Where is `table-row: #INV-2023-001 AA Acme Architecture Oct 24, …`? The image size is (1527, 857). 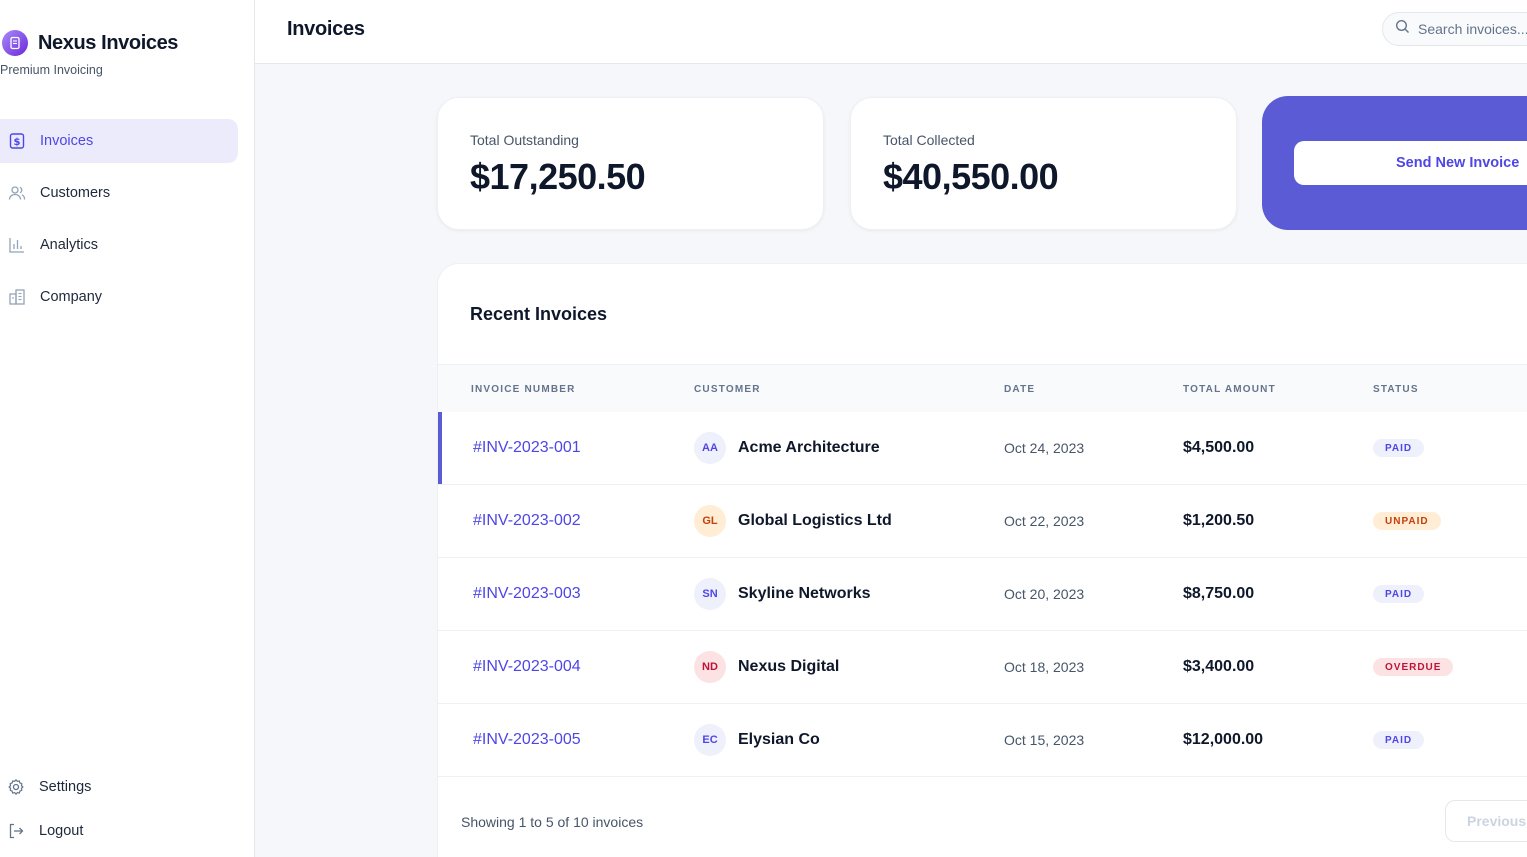
table-row: #INV-2023-001 AA Acme Architecture Oct 24, … is located at coordinates (982, 448).